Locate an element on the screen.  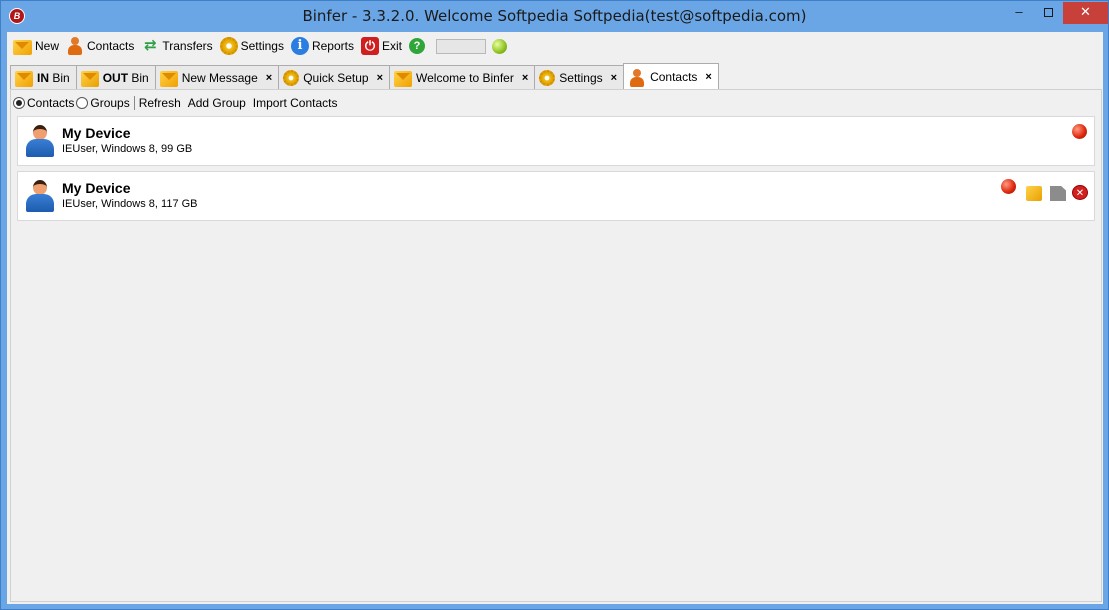
transfers-button: ⇄ Transfers is located at coordinates (177, 46).